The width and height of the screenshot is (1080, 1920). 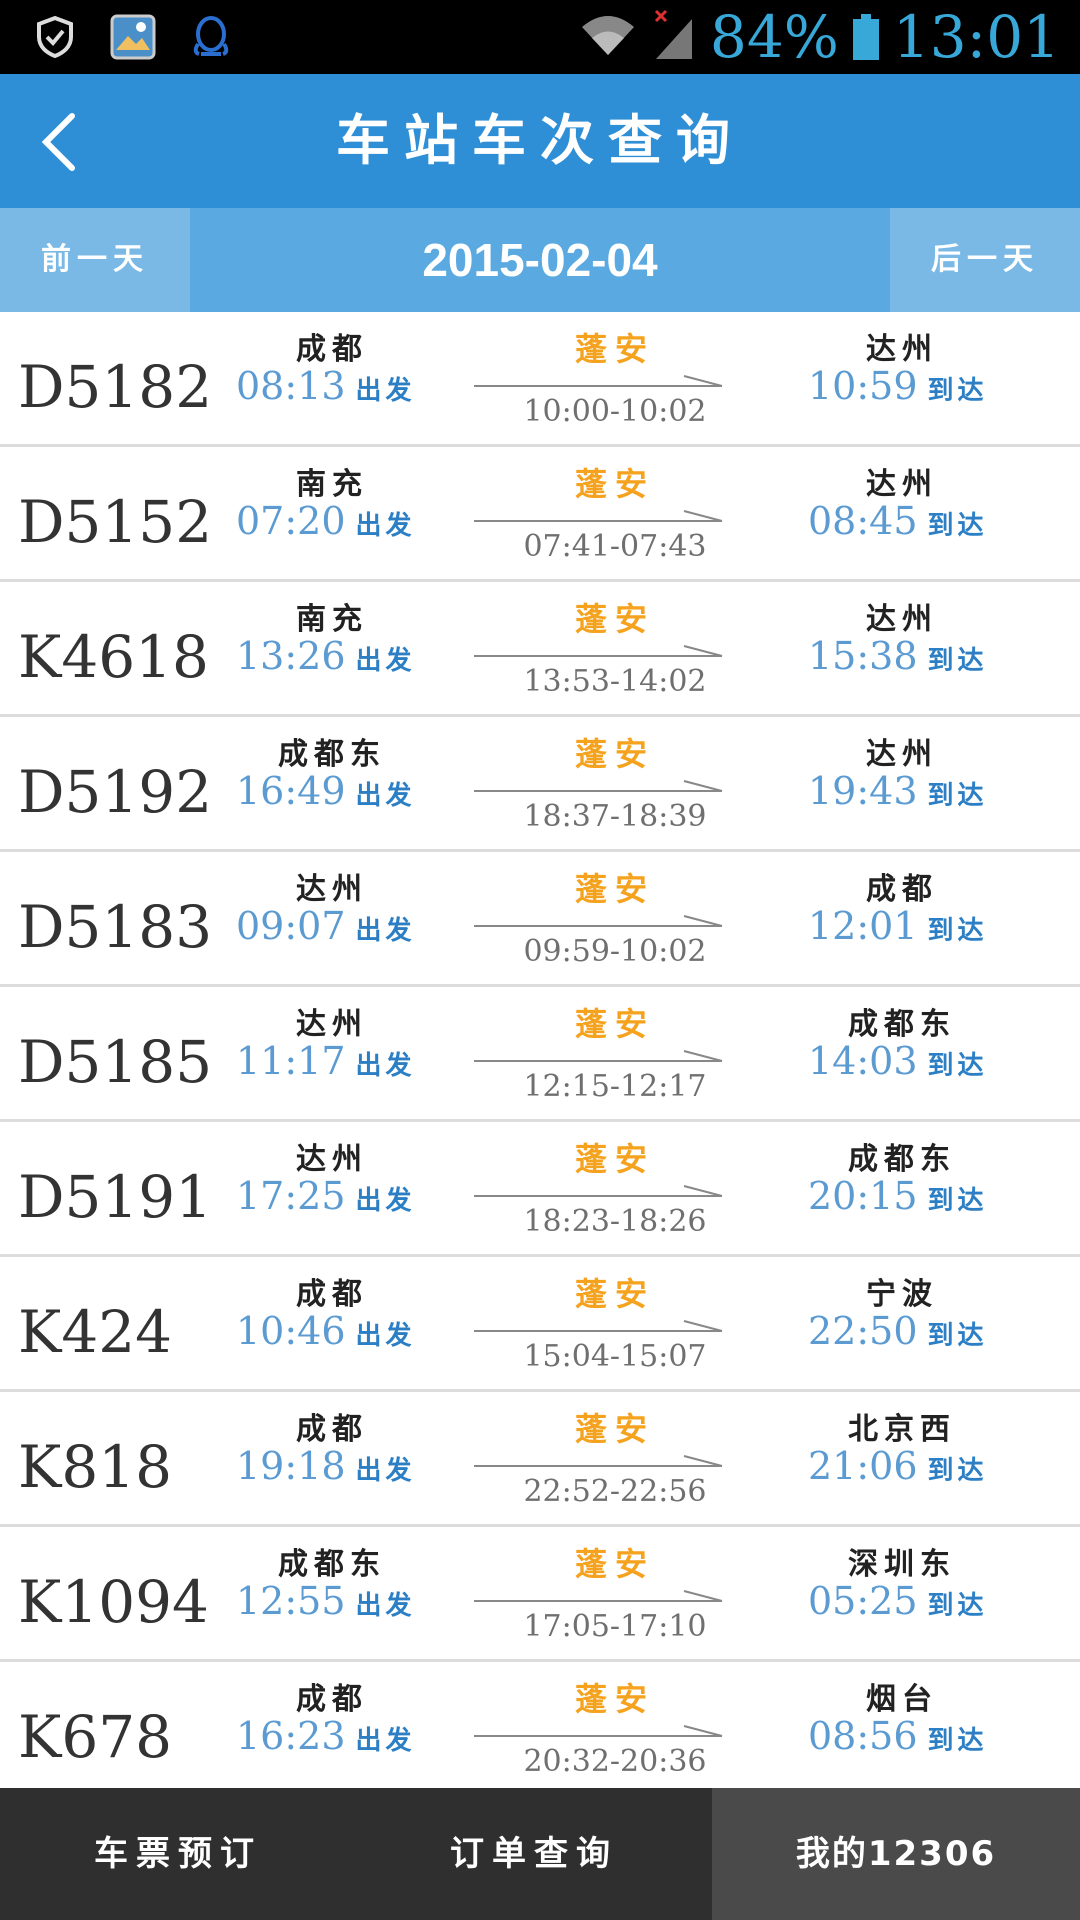 What do you see at coordinates (291, 1466) in the screenshot?
I see `departure-time: 19:18` at bounding box center [291, 1466].